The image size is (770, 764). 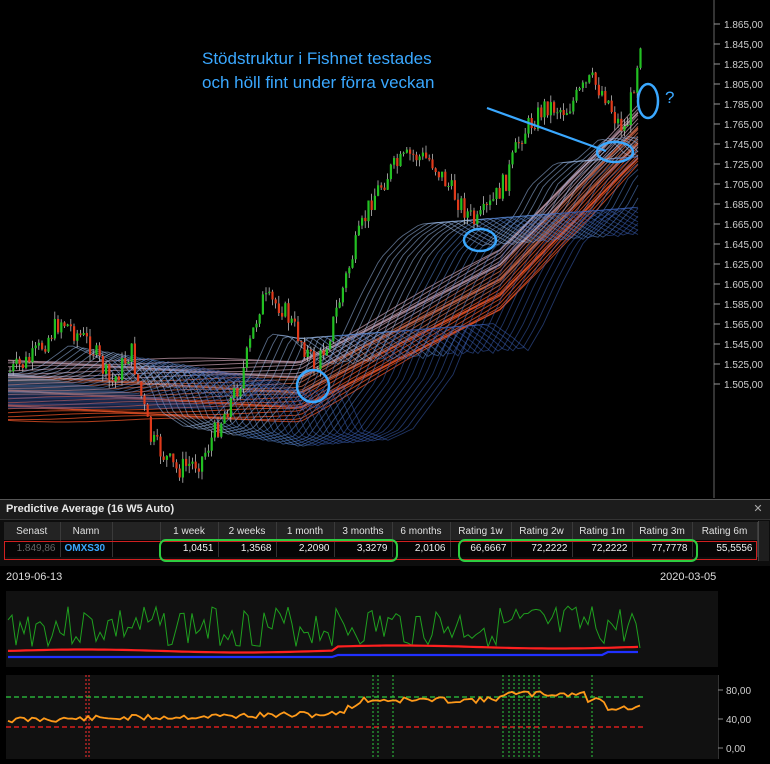 What do you see at coordinates (743, 145) in the screenshot?
I see `price-axis-tick: 1.745,00` at bounding box center [743, 145].